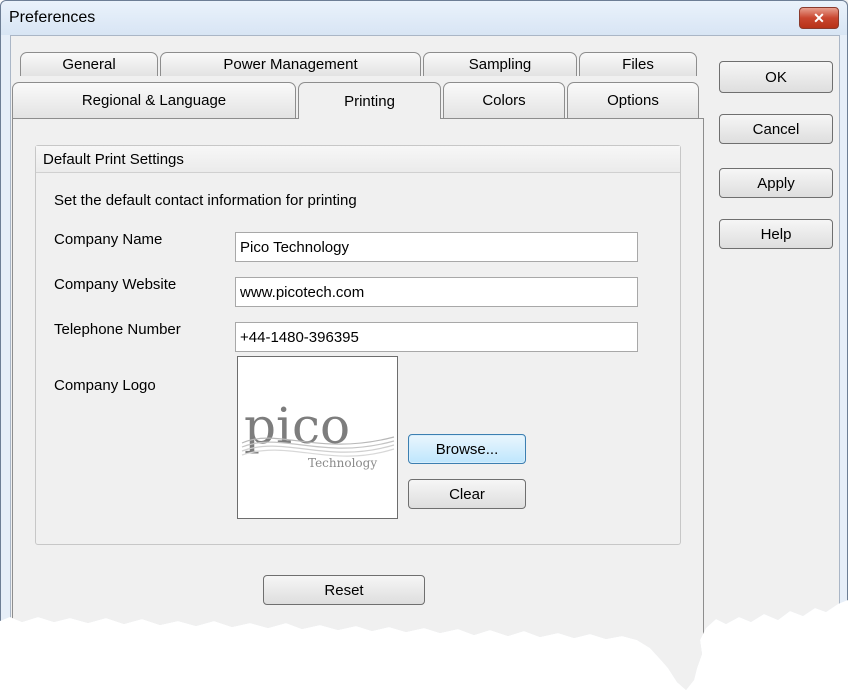  Describe the element at coordinates (424, 18) in the screenshot. I see `title-bar: Preferences ✕` at that location.